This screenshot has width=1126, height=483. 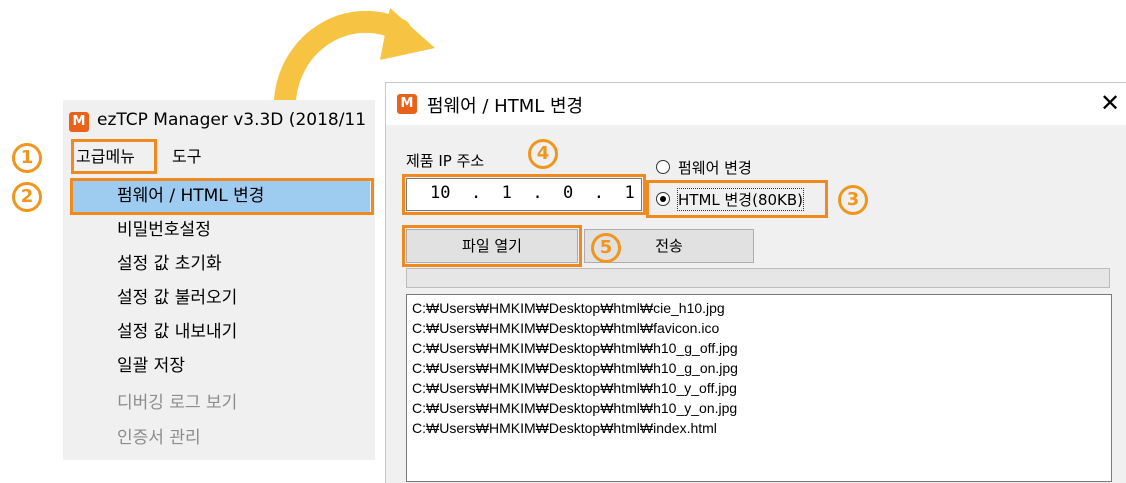 I want to click on ip-address-label: 제품 IP 주소, so click(x=445, y=161).